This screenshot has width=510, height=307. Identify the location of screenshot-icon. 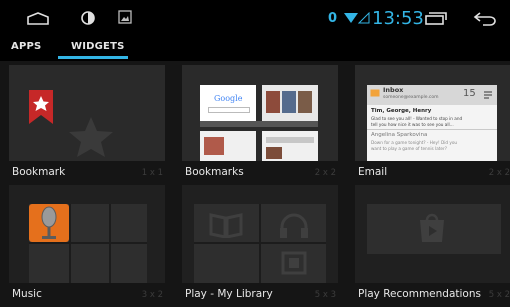
(125, 17).